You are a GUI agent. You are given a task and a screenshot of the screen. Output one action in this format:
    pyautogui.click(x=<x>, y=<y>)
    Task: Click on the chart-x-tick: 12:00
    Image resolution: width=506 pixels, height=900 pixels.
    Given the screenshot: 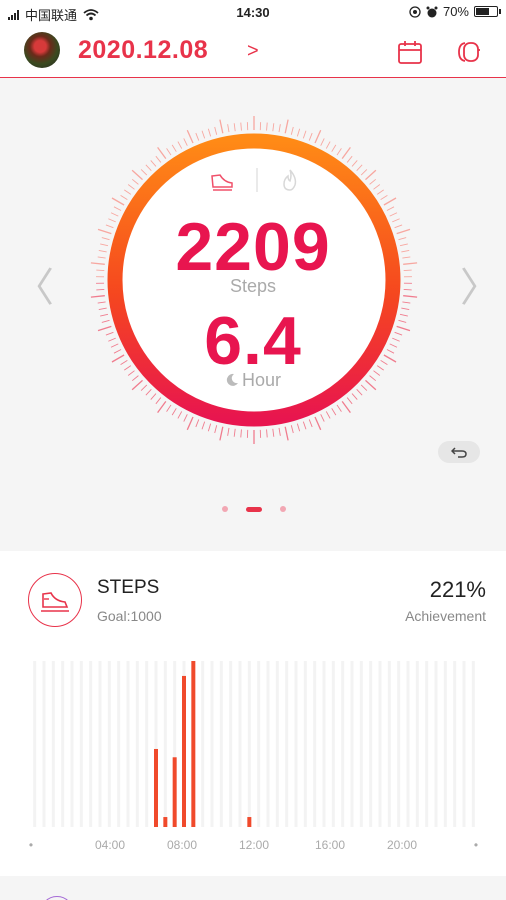 What is the action you would take?
    pyautogui.click(x=254, y=845)
    